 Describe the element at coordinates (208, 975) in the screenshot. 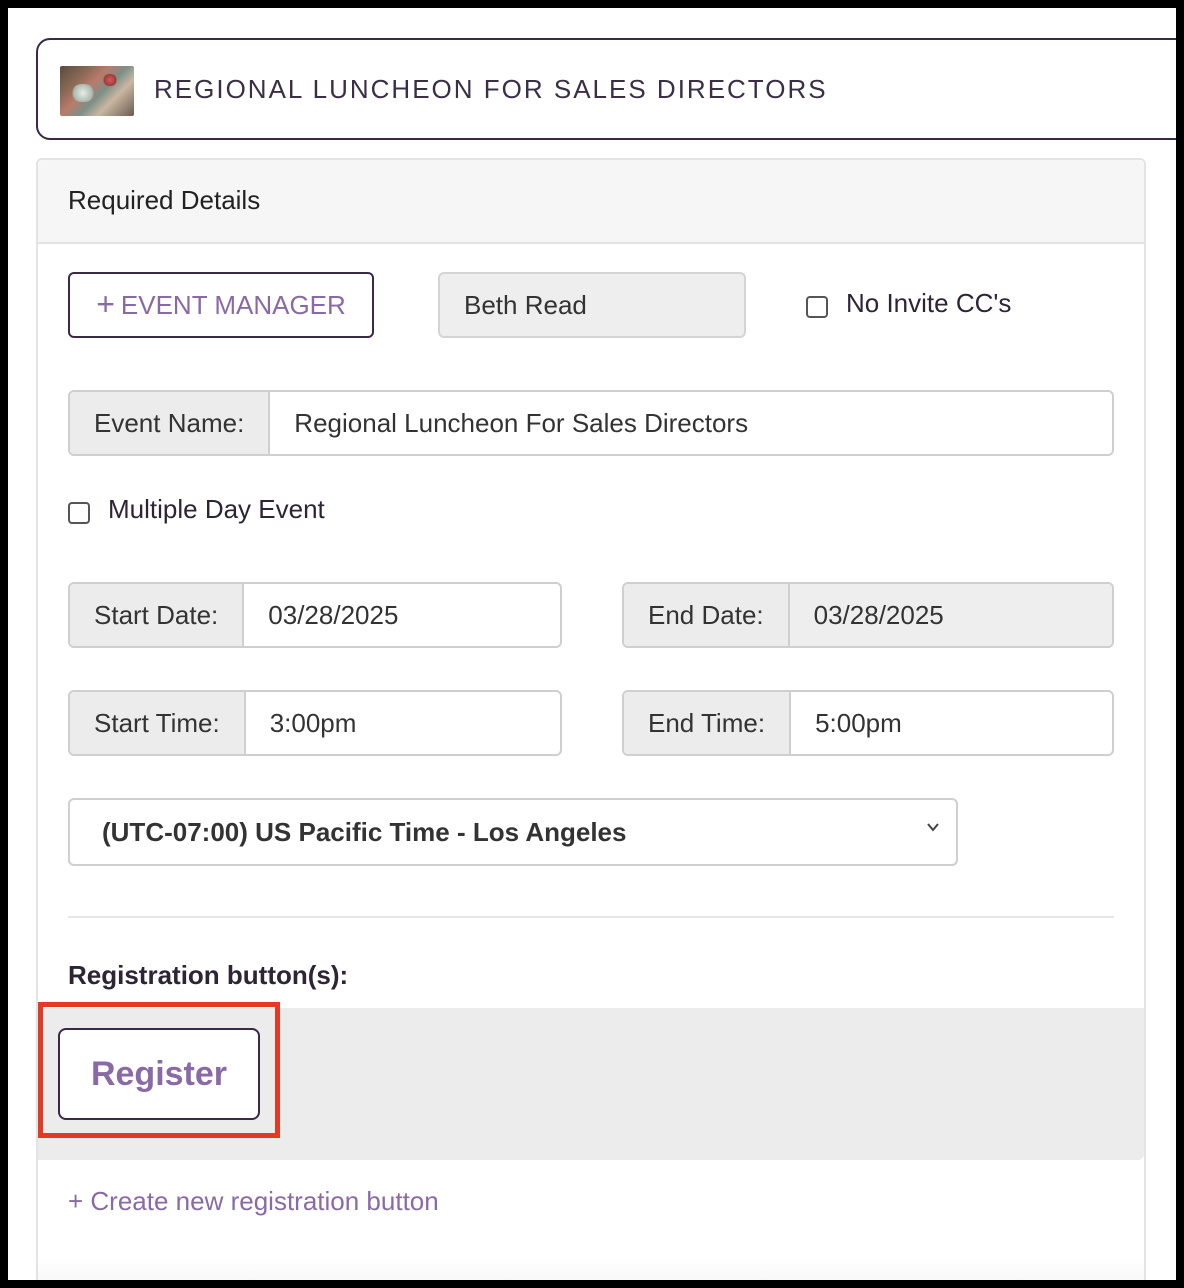

I see `registration-buttons-label: Registration button(s):` at that location.